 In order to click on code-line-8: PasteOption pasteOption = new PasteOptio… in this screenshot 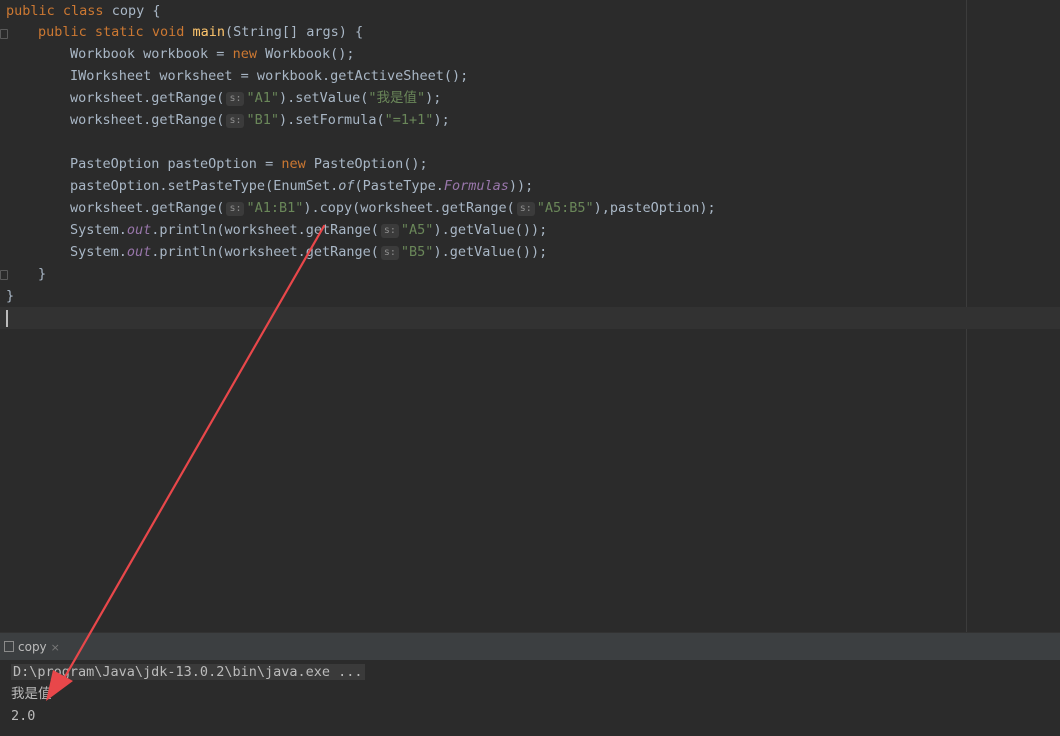, I will do `click(249, 164)`.